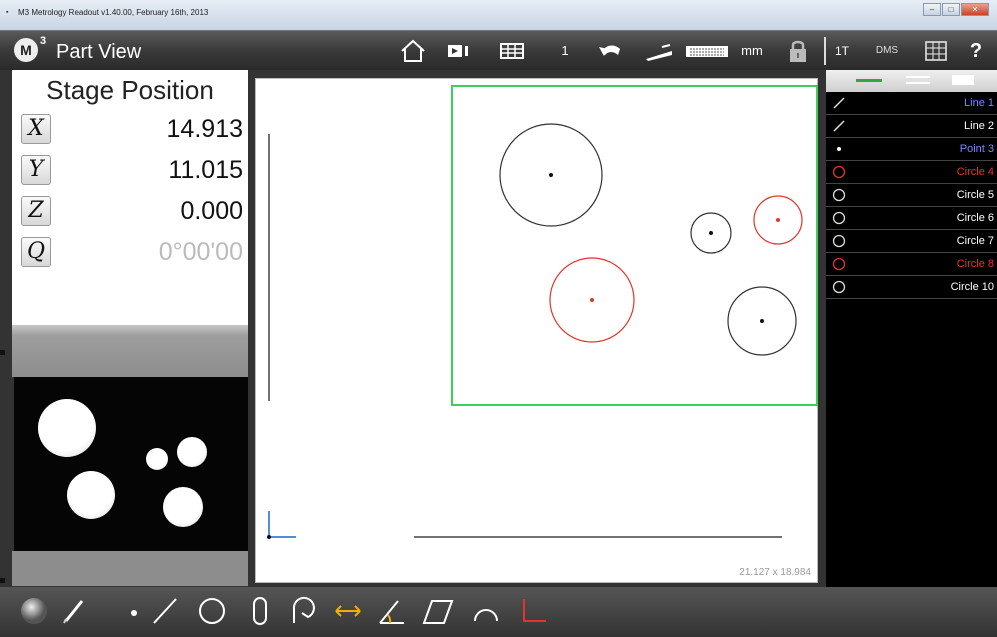  What do you see at coordinates (887, 51) in the screenshot?
I see `angle-format-button: DMS` at bounding box center [887, 51].